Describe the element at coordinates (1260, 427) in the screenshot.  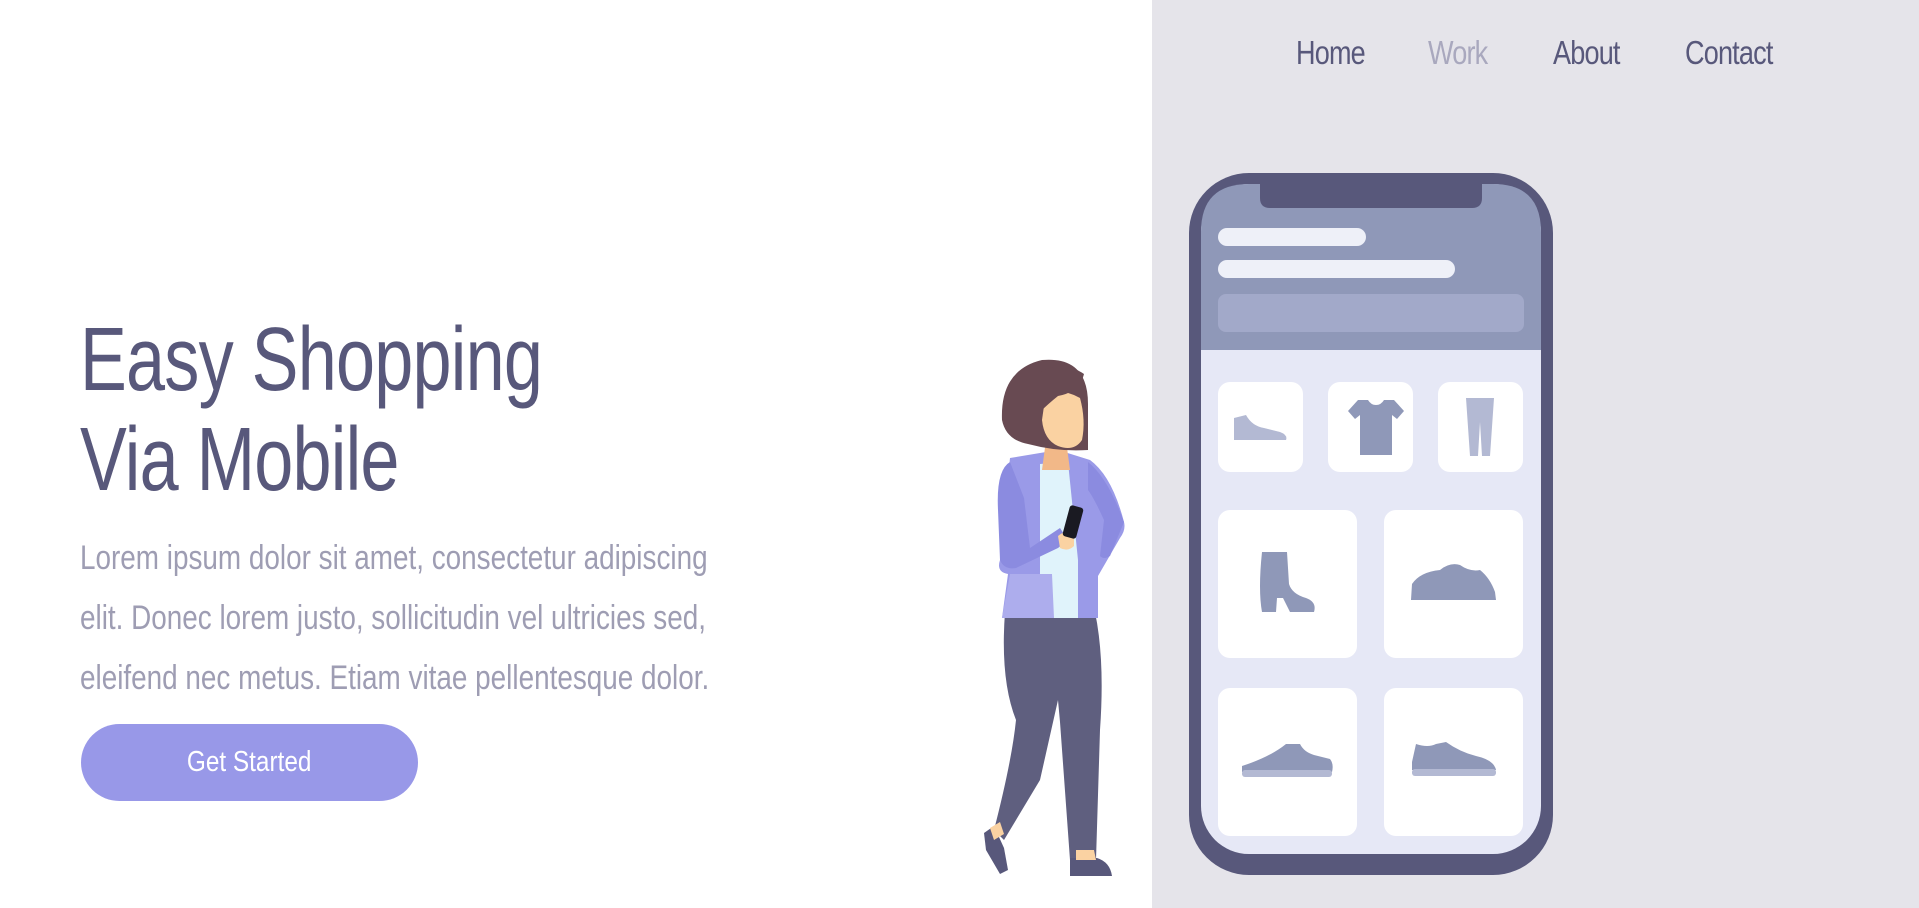
I see `product-tile` at that location.